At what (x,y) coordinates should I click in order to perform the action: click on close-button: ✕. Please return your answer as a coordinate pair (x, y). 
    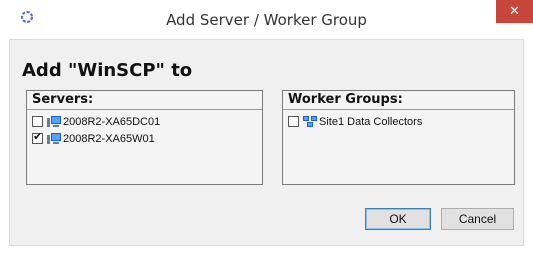
    Looking at the image, I should click on (514, 11).